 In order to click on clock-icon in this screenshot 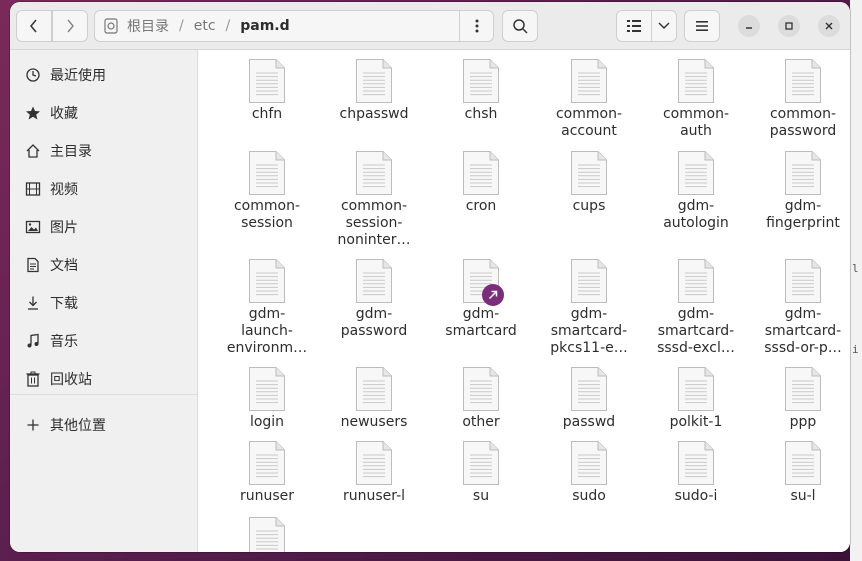, I will do `click(33, 75)`.